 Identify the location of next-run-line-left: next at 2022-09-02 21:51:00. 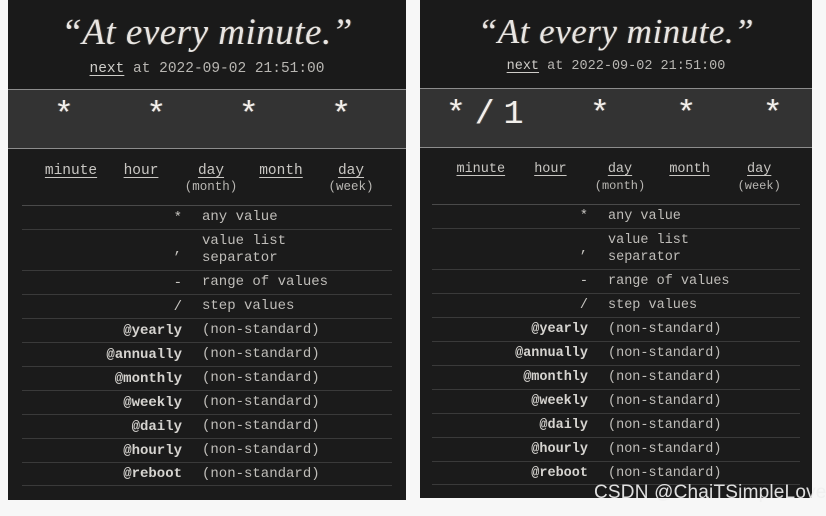
(207, 69).